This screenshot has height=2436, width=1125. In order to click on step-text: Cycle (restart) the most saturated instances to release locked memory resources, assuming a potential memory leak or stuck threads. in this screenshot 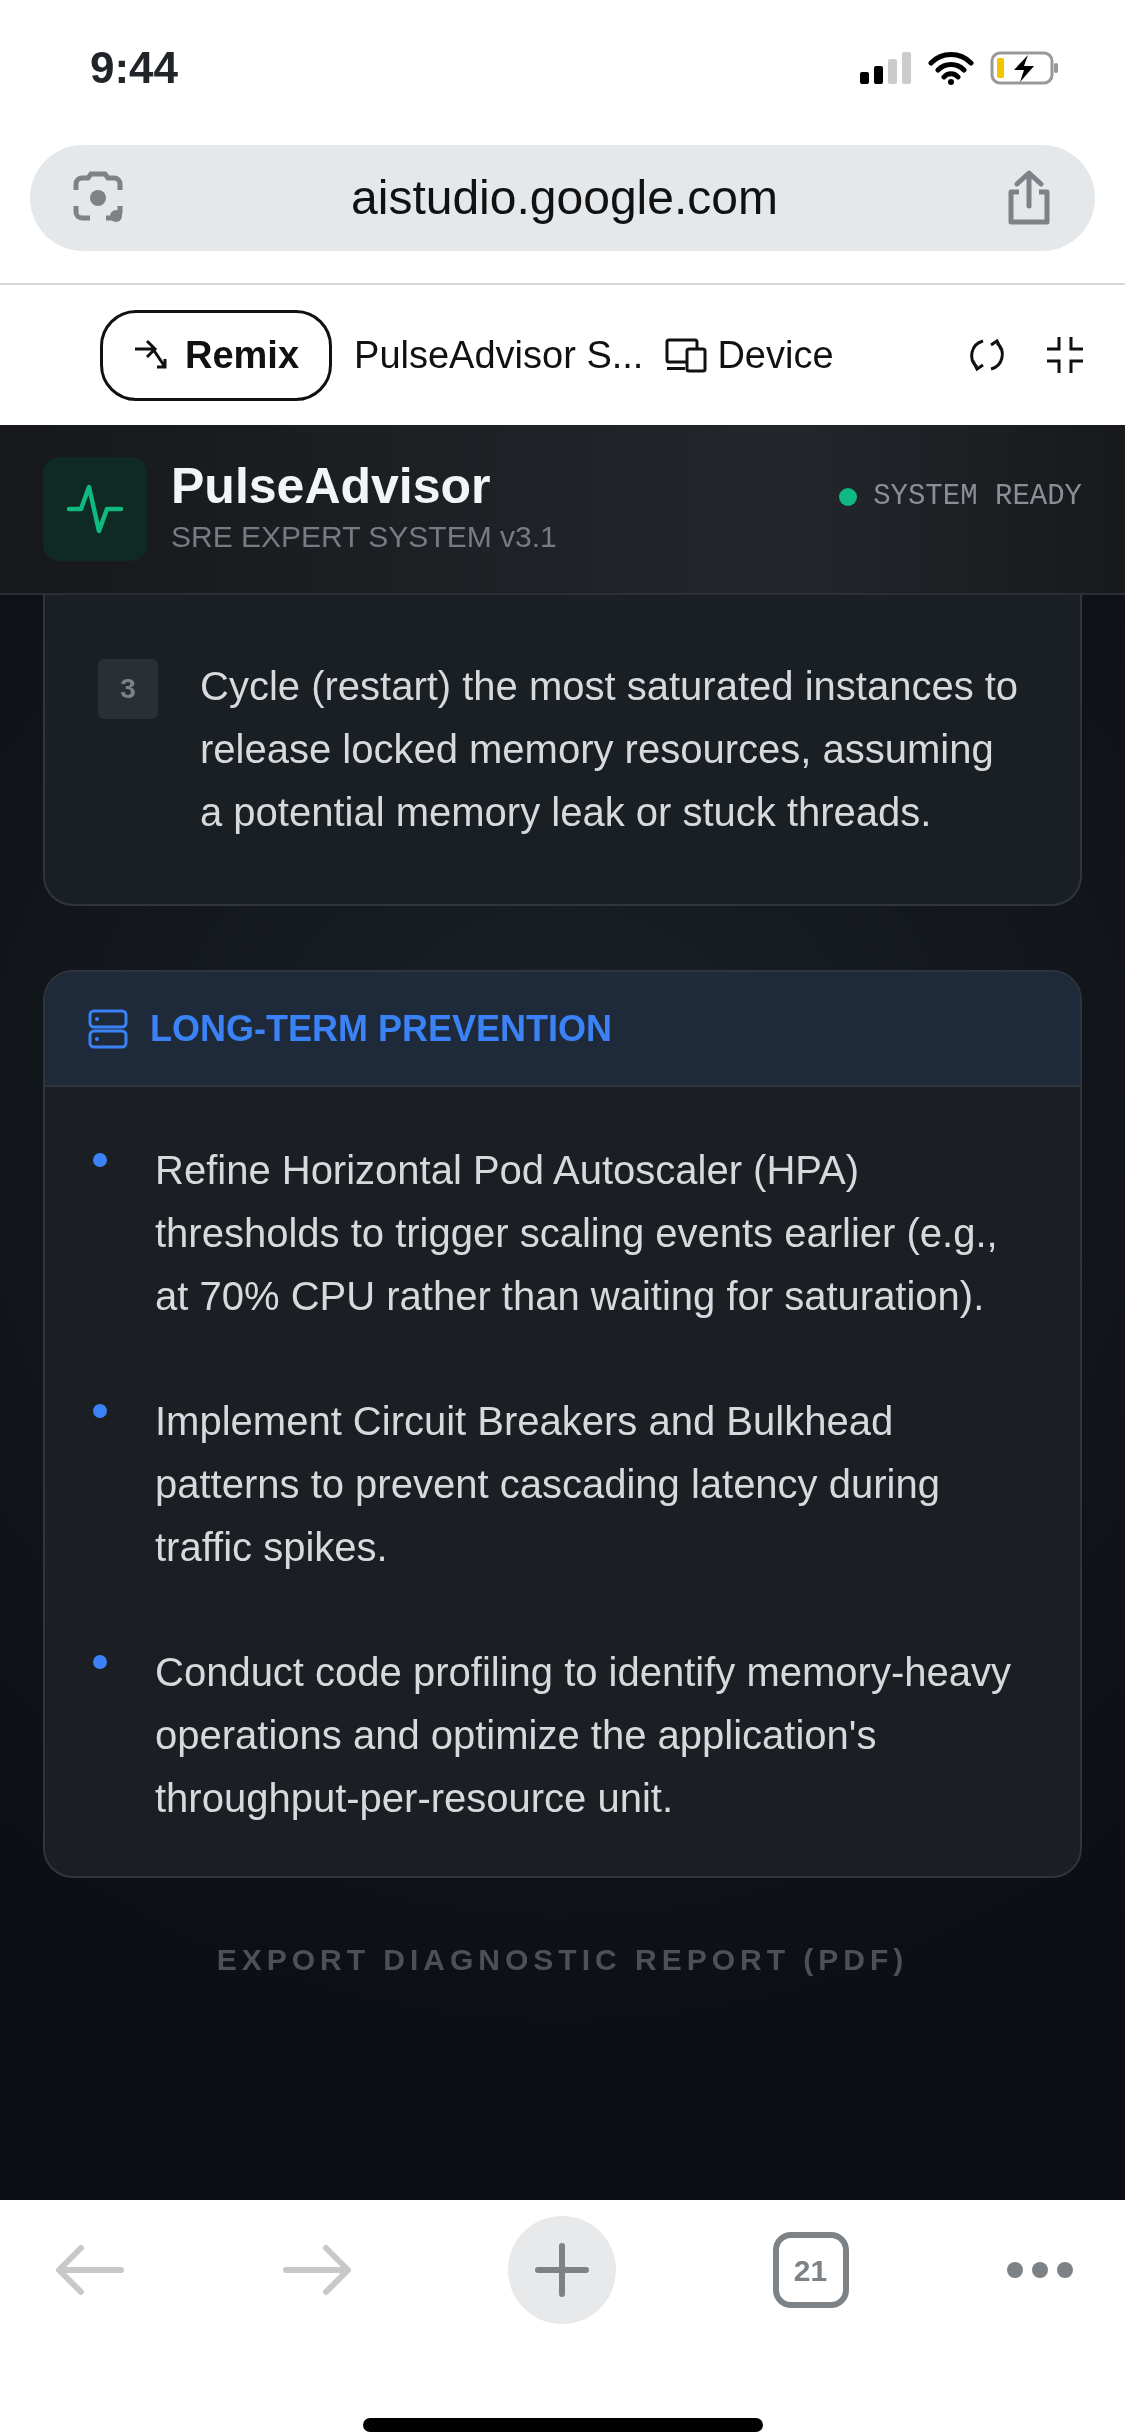, I will do `click(610, 749)`.